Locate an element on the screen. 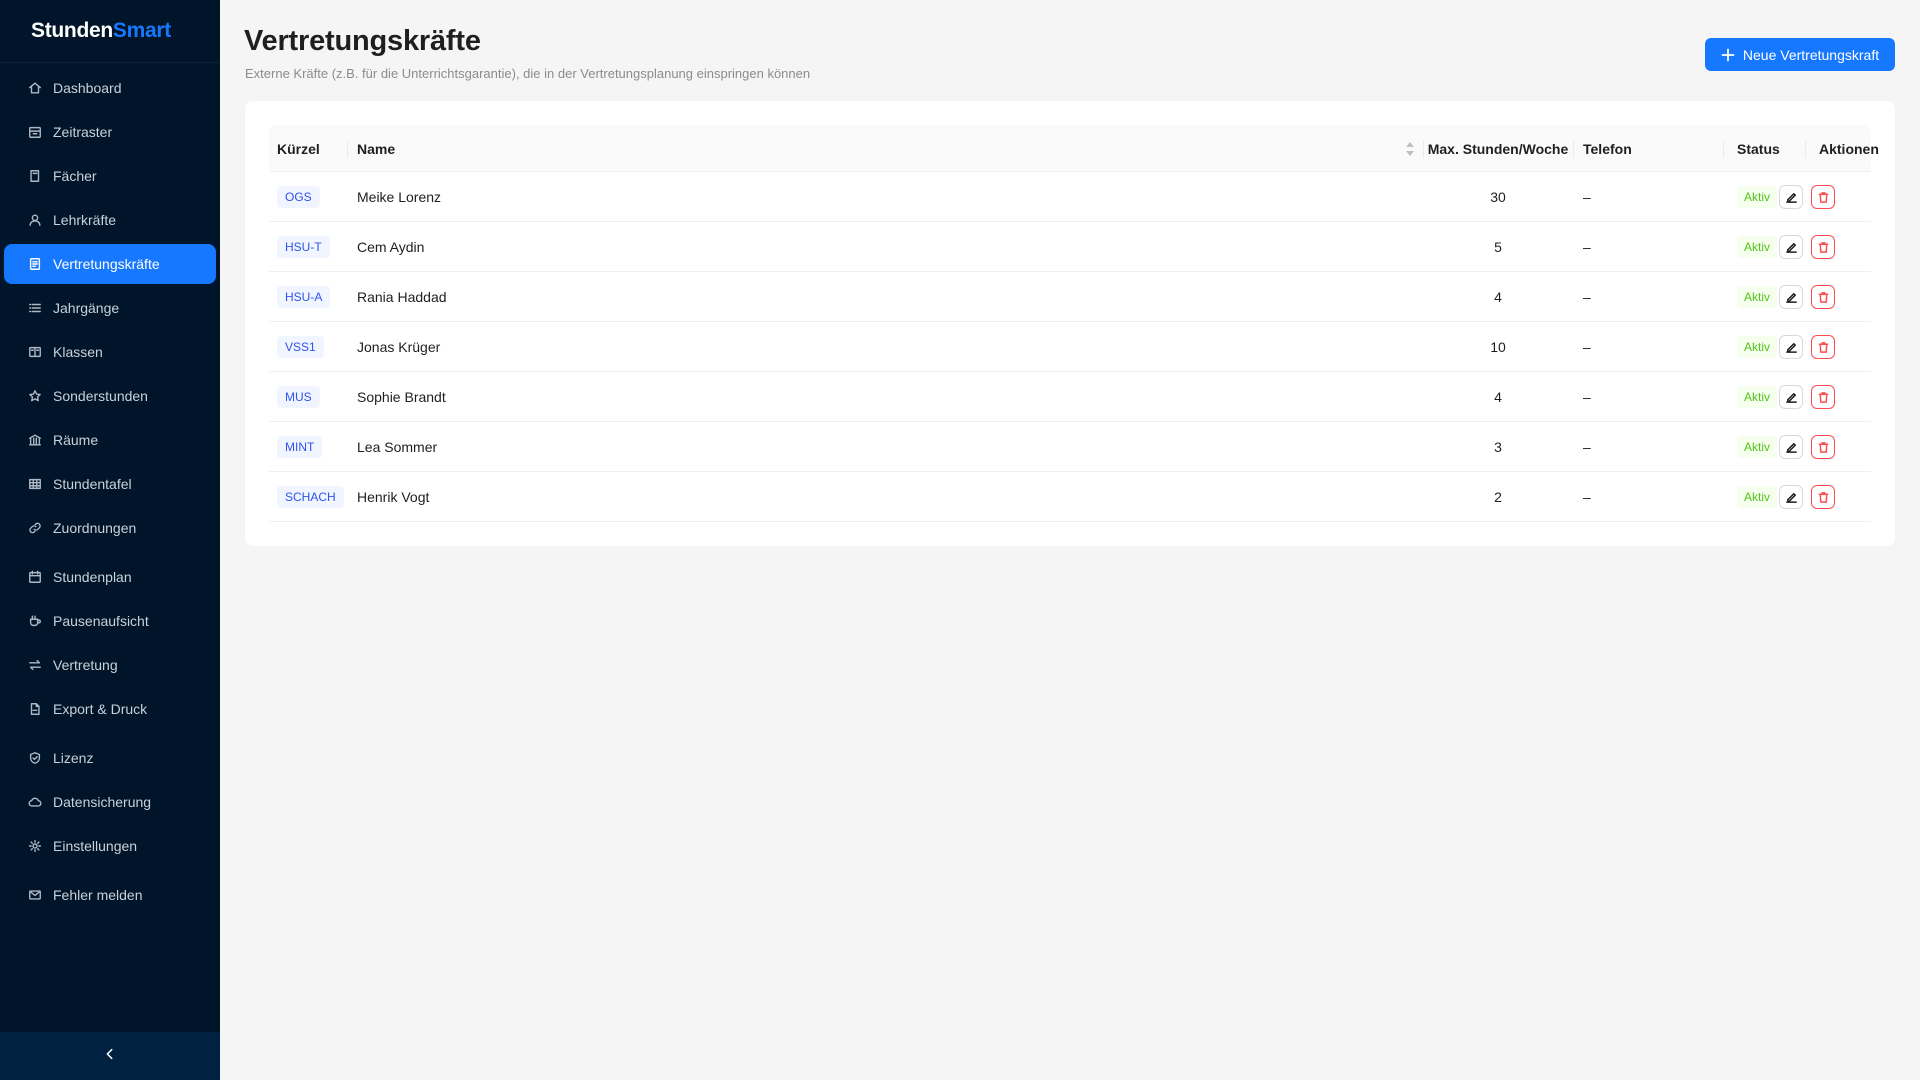 The height and width of the screenshot is (1080, 1920). page-title: Vertretungskräfte is located at coordinates (362, 41).